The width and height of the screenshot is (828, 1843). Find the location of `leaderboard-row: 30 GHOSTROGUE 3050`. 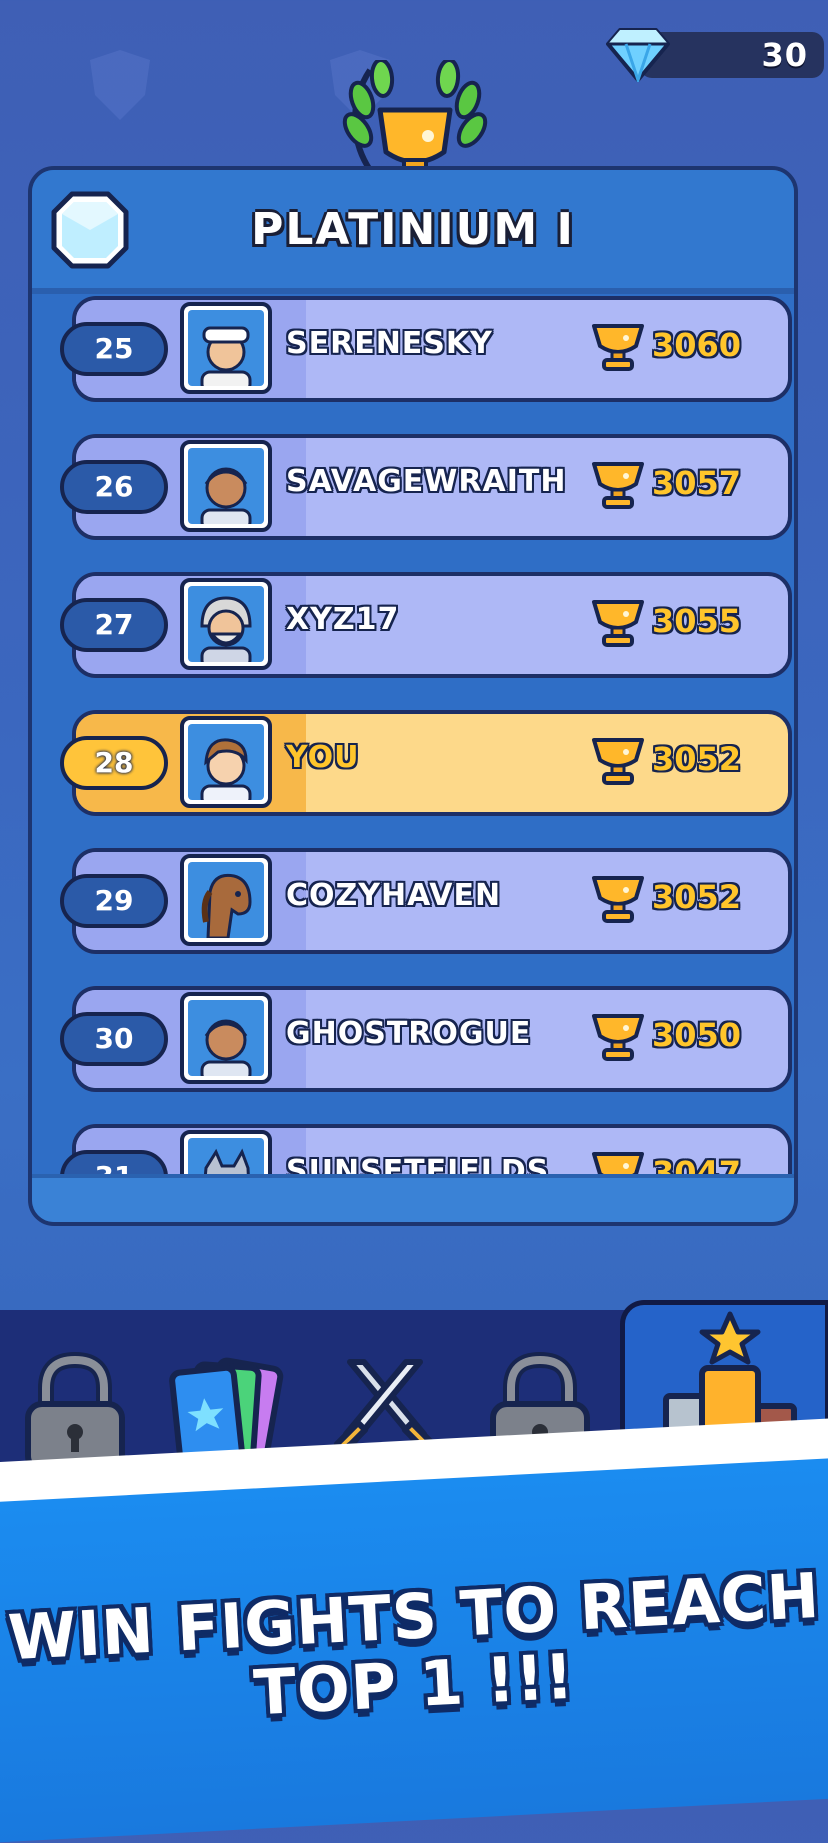

leaderboard-row: 30 GHOSTROGUE 3050 is located at coordinates (426, 1039).